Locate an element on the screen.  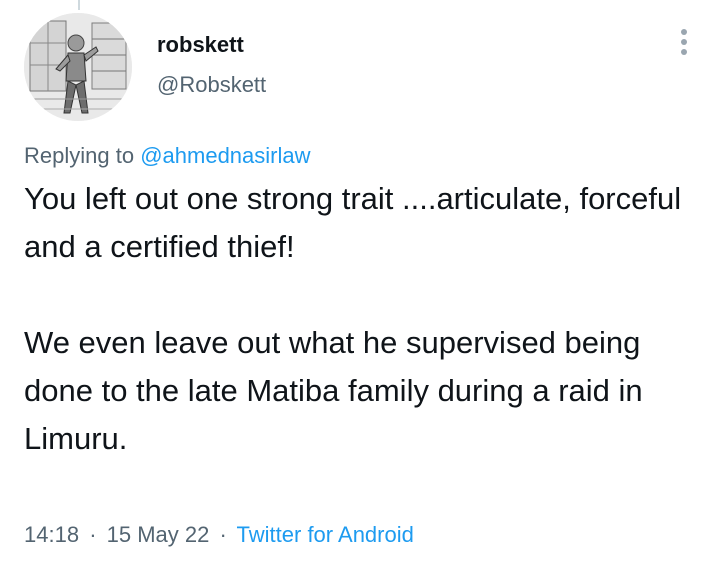
tweet-time: 14:18 is located at coordinates (51, 534).